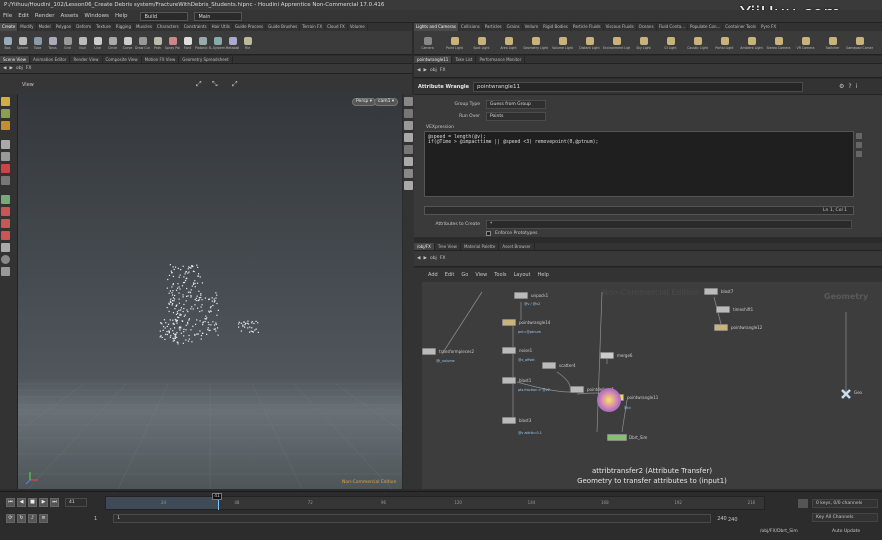  Describe the element at coordinates (232, 43) in the screenshot. I see `tool-metaball: Metaball` at that location.